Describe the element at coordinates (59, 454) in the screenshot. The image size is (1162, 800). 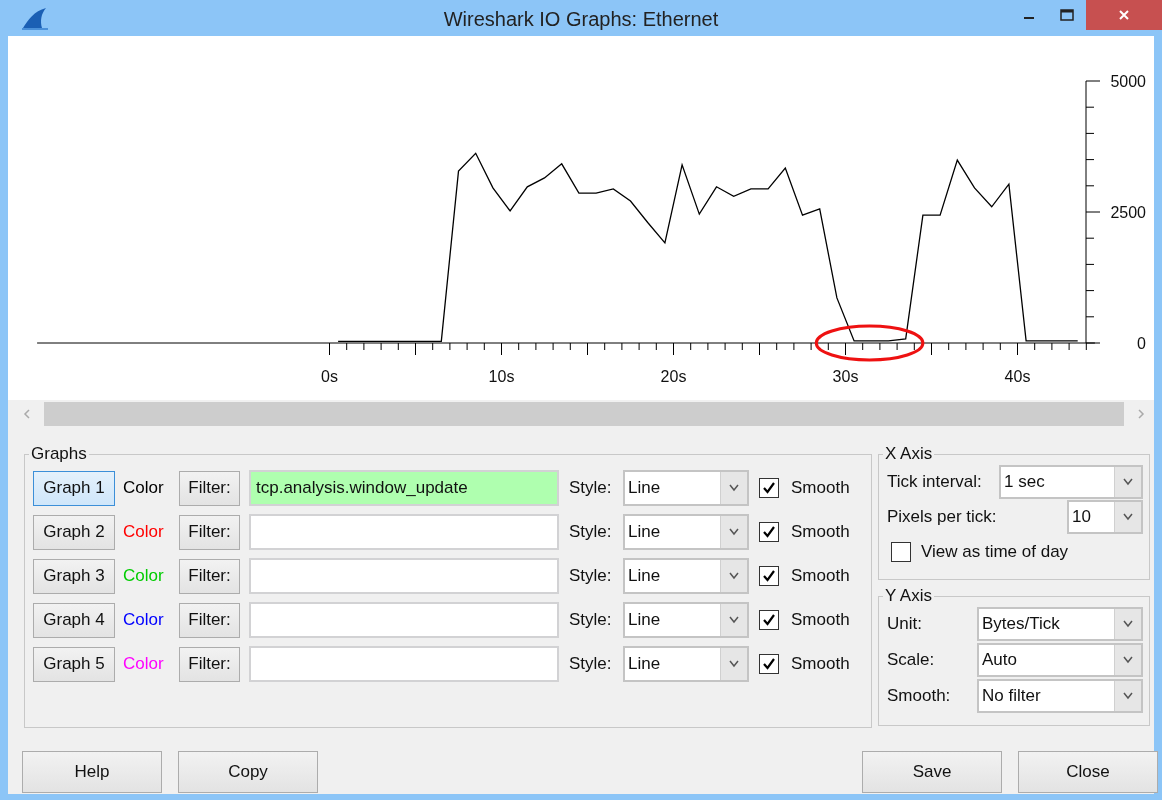
I see `group-title: Graphs` at that location.